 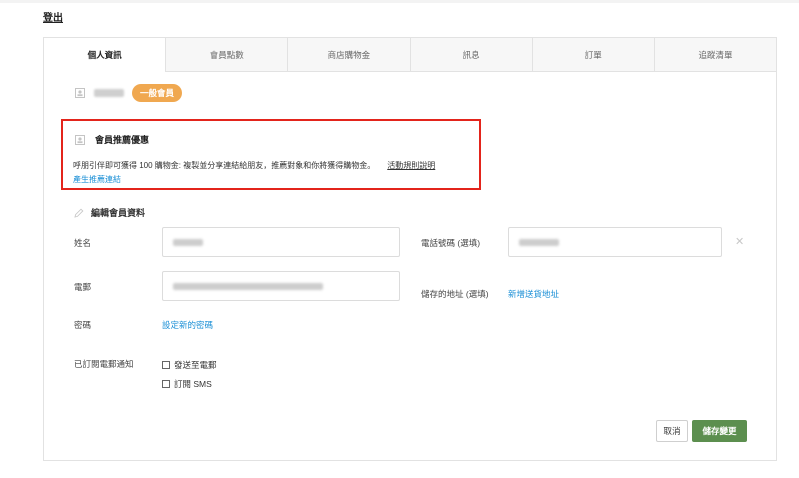 I want to click on tab-wishlist: 追蹤清單, so click(x=715, y=55).